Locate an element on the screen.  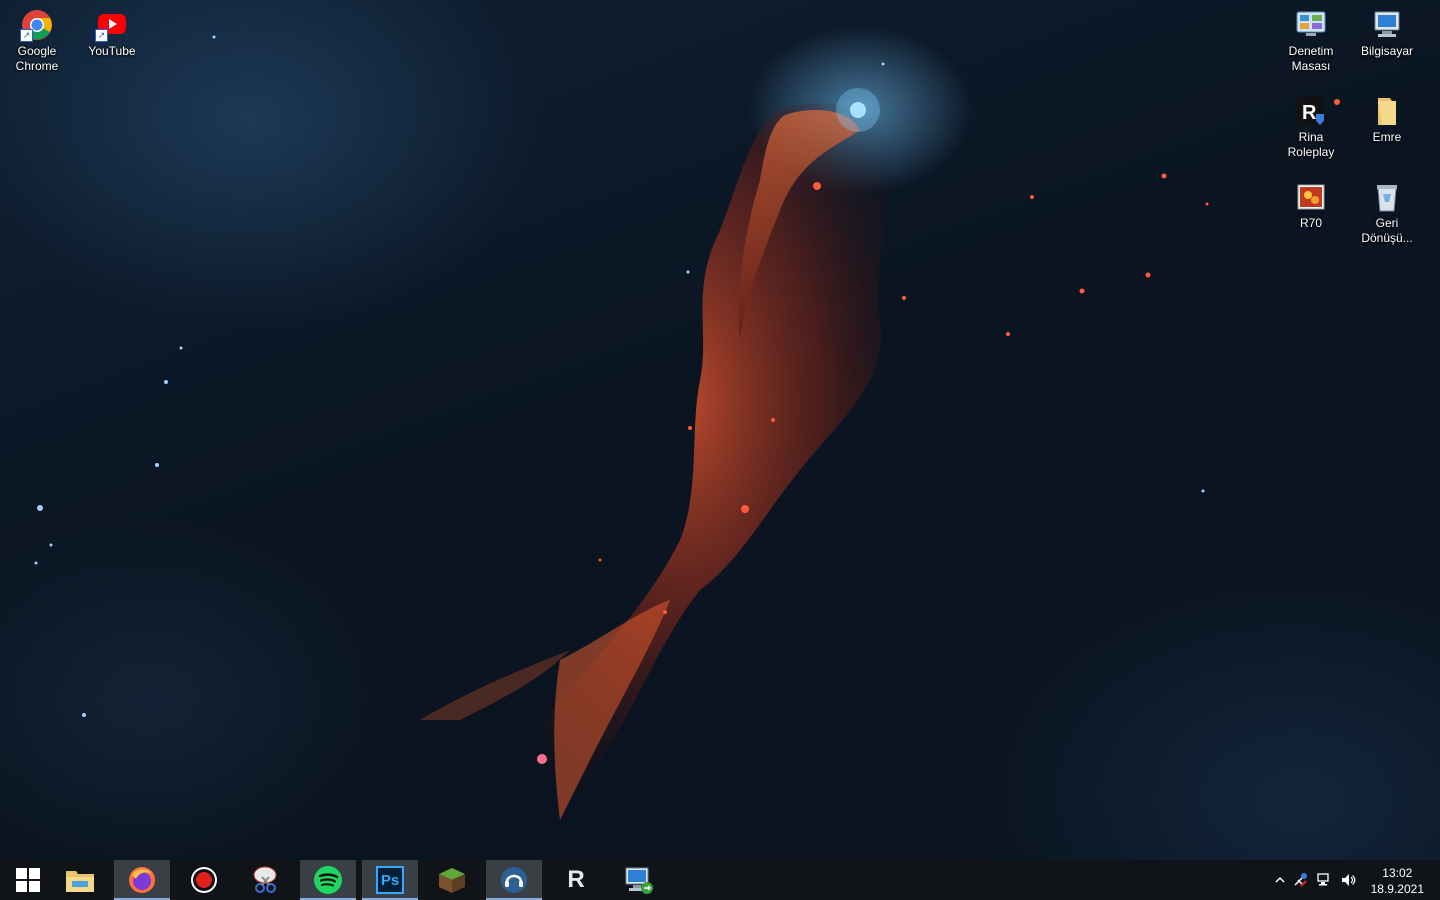
rina-icon: R is located at coordinates (576, 879).